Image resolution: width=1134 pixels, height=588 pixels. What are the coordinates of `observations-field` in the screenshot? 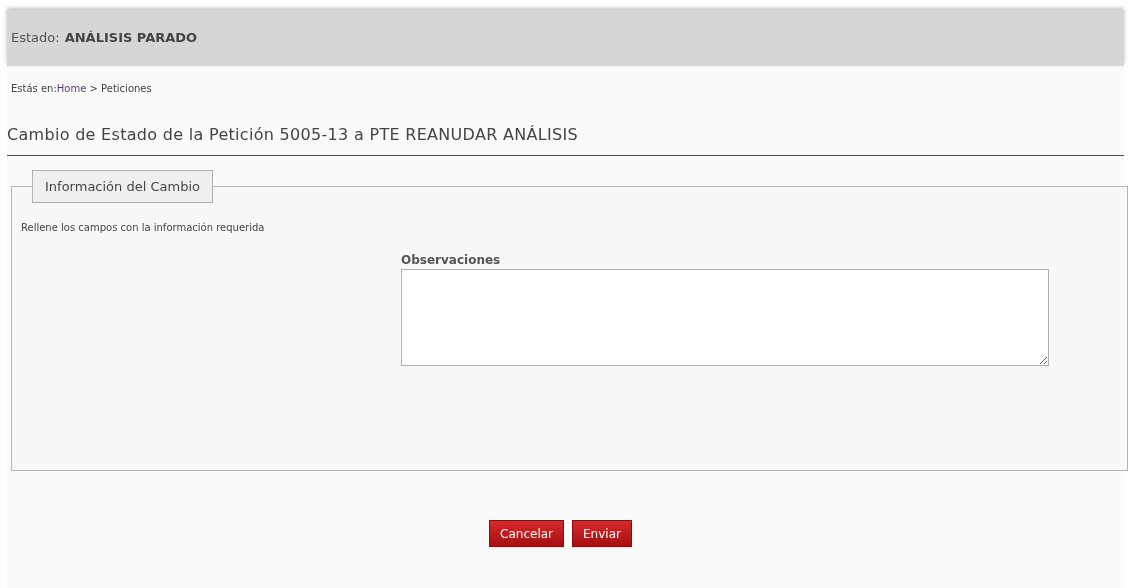 It's located at (725, 317).